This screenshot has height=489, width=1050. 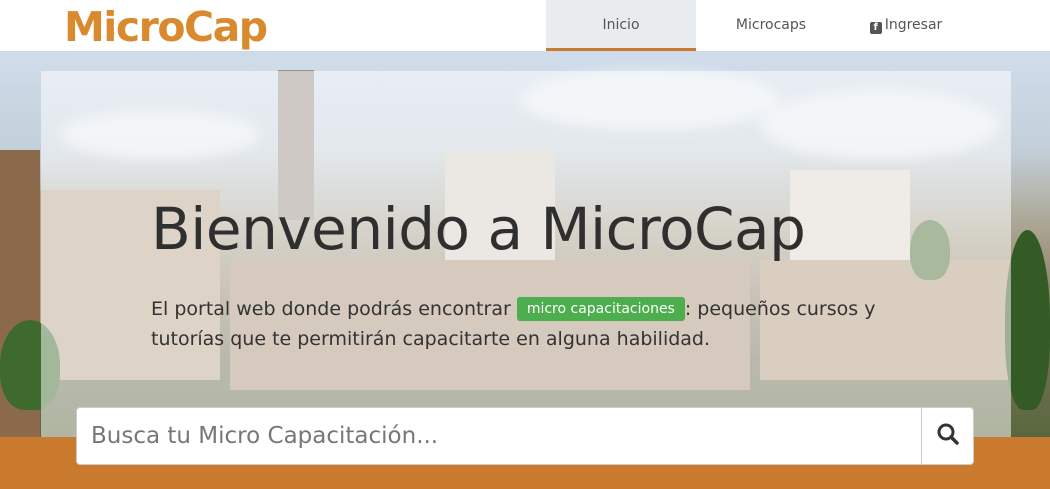 I want to click on search-input, so click(x=499, y=436).